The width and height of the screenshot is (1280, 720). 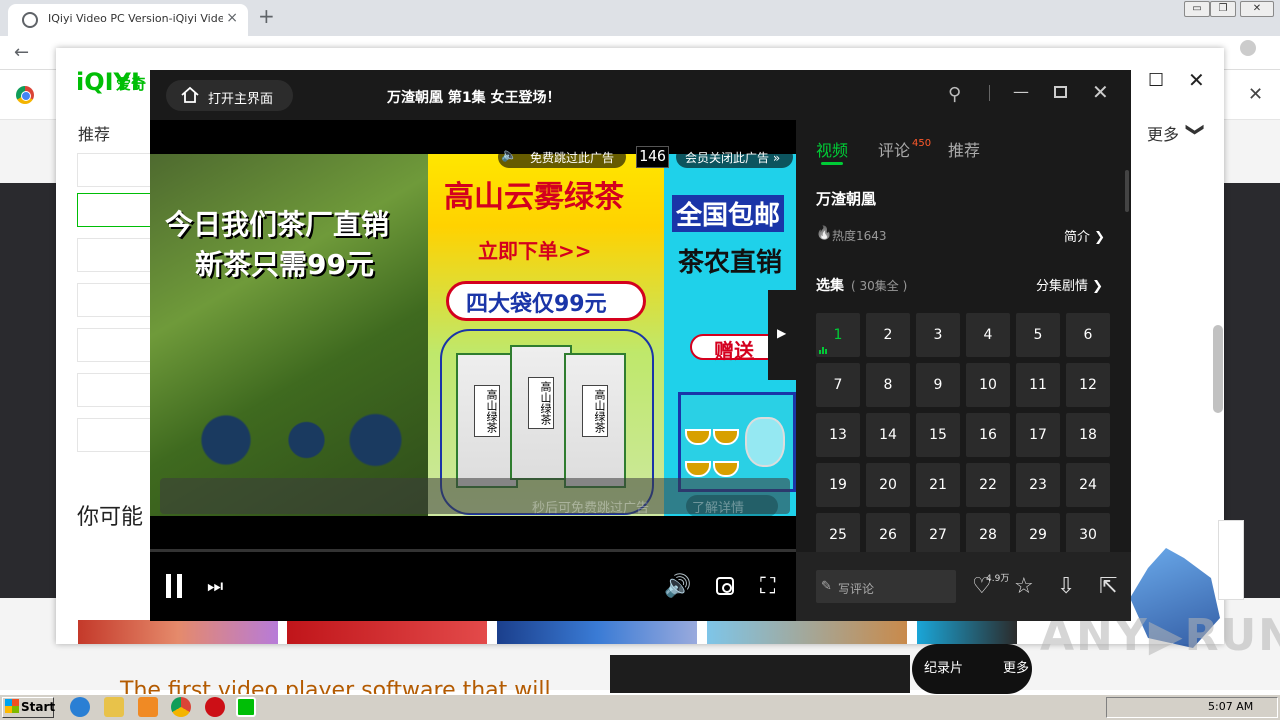 What do you see at coordinates (246, 707) in the screenshot?
I see `iqiyi-taskbar-icon` at bounding box center [246, 707].